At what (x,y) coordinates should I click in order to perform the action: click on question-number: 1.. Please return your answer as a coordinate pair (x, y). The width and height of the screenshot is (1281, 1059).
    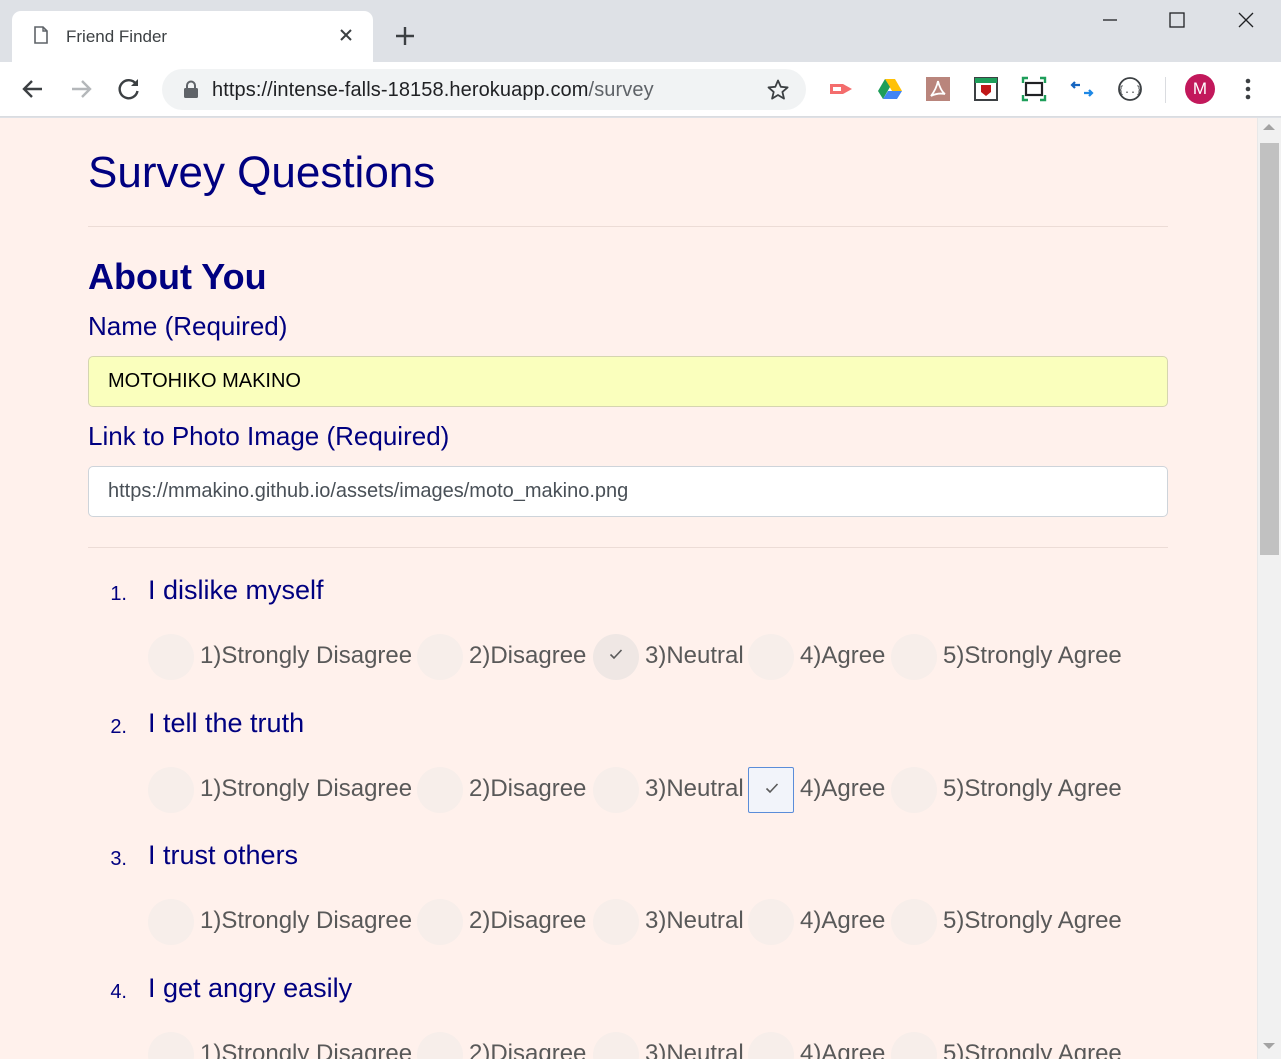
    Looking at the image, I should click on (118, 594).